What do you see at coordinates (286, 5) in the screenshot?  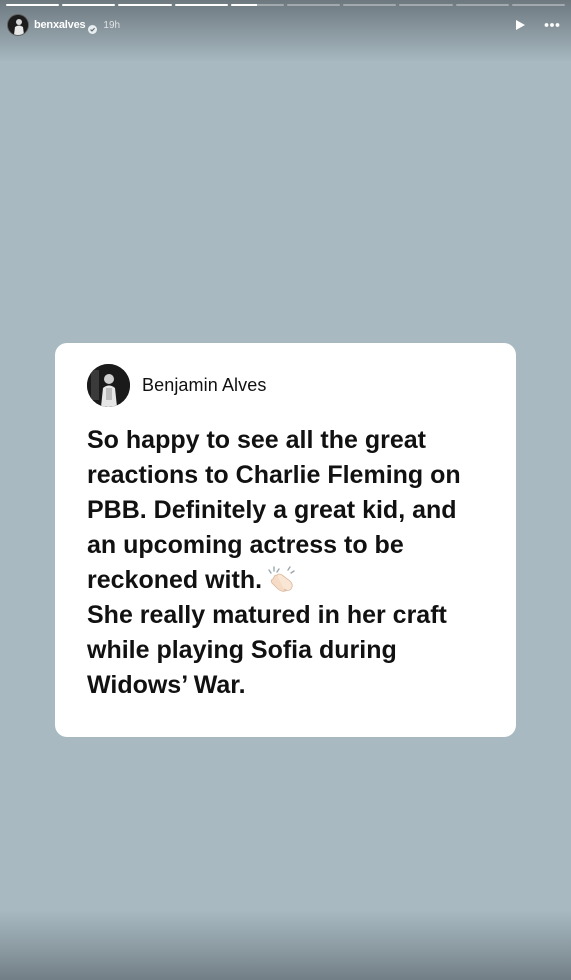 I see `story-progress-bar` at bounding box center [286, 5].